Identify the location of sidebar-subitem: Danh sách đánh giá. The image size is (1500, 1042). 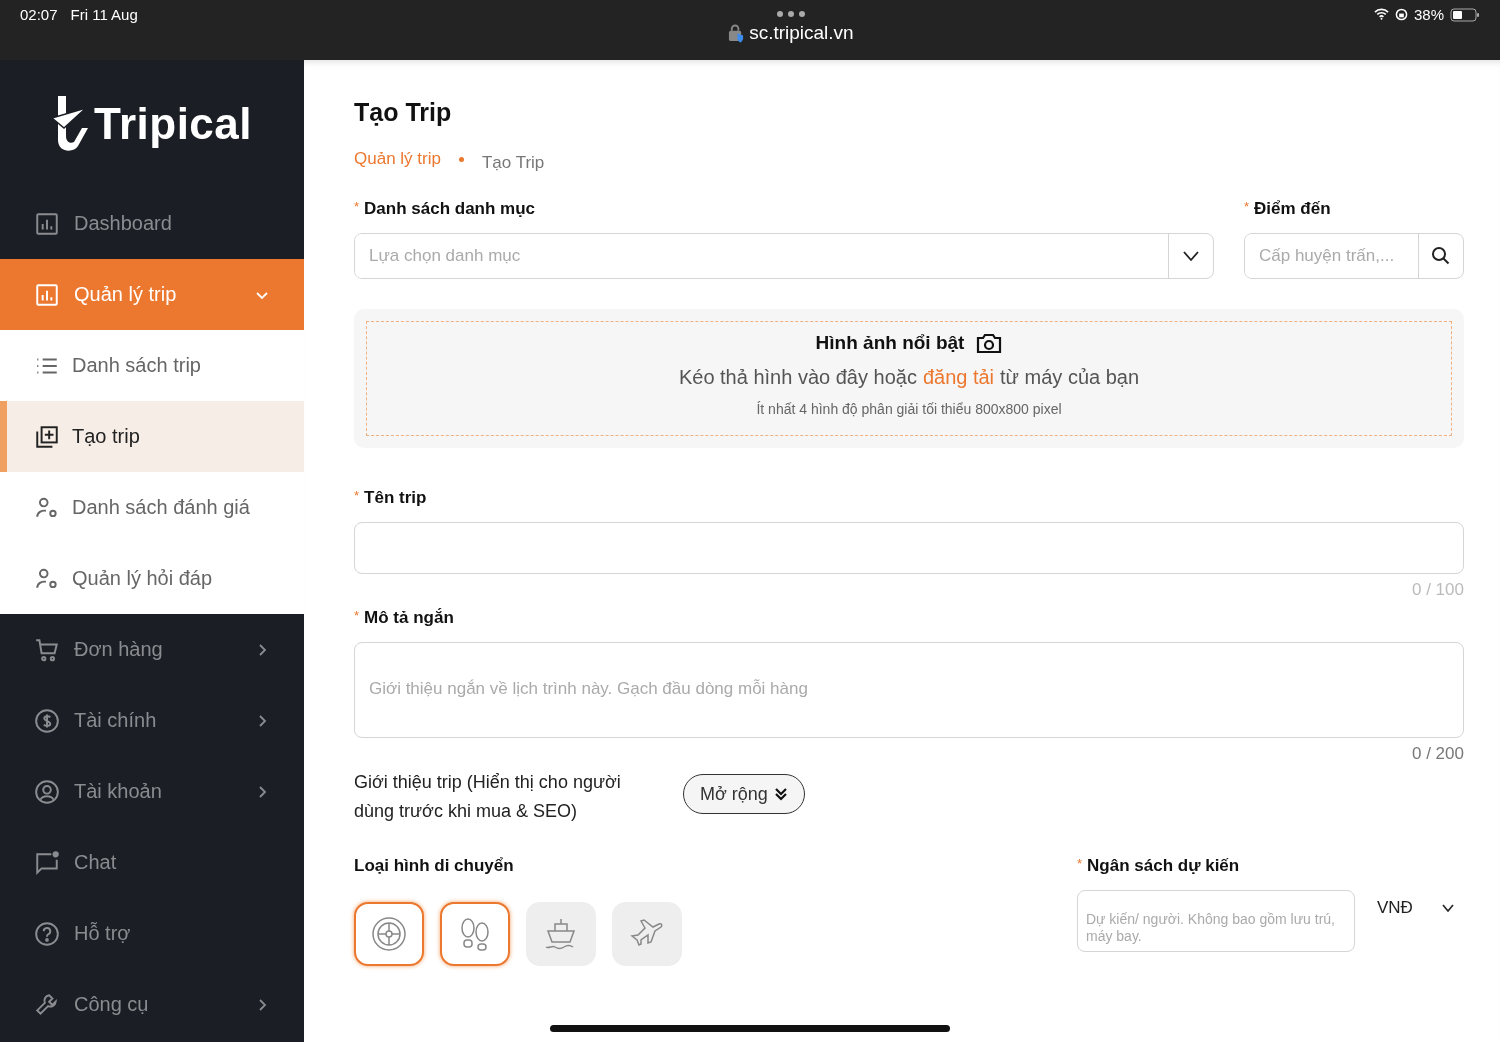
(152, 507).